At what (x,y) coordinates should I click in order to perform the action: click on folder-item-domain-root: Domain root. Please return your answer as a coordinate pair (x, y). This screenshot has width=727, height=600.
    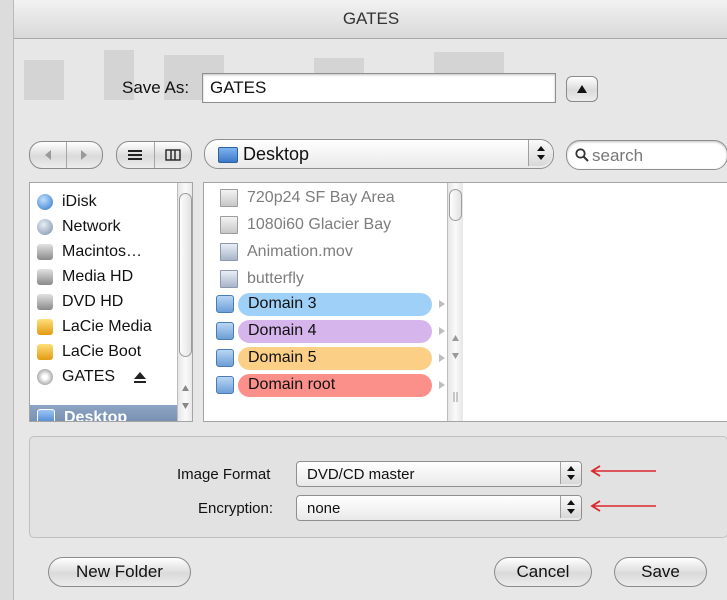
    Looking at the image, I should click on (331, 385).